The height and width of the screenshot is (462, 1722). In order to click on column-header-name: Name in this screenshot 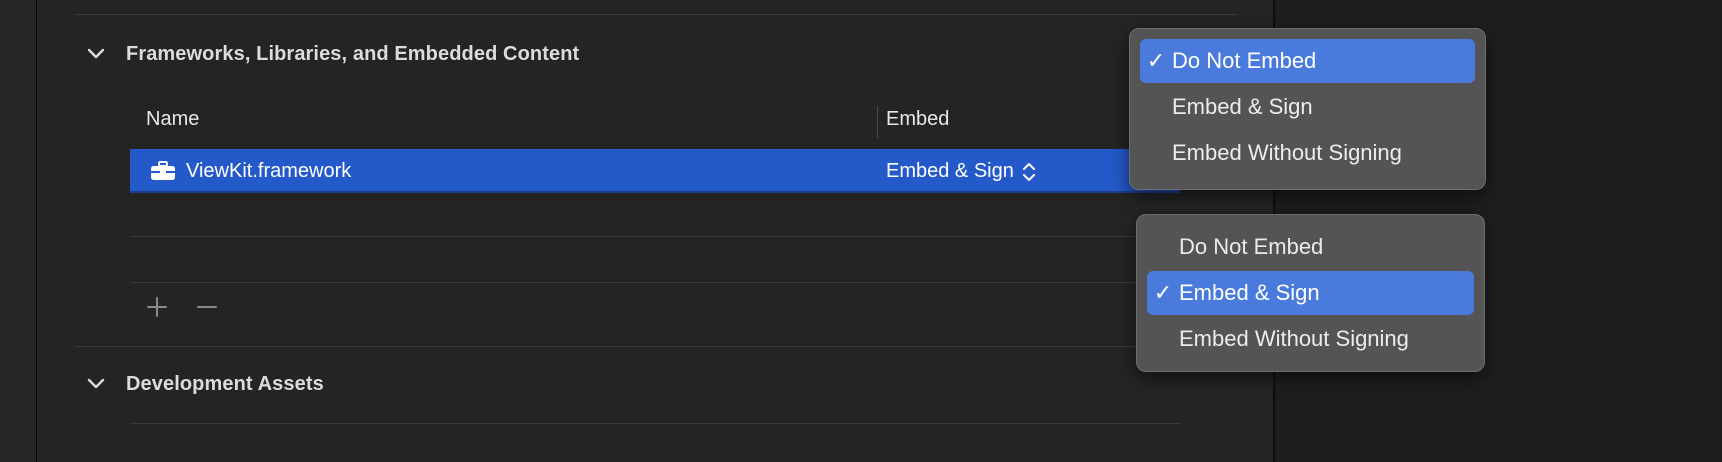, I will do `click(172, 119)`.